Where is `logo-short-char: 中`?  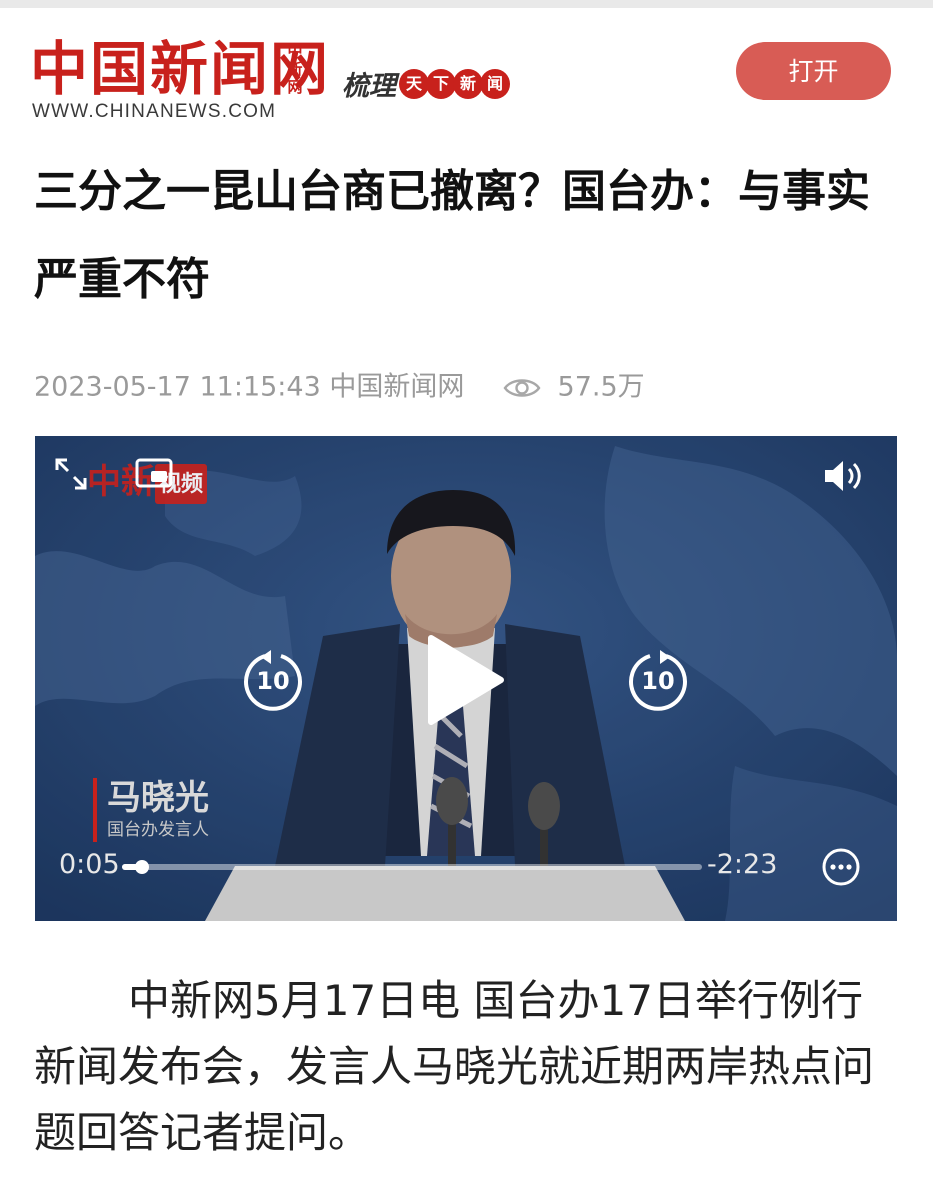 logo-short-char: 中 is located at coordinates (295, 51).